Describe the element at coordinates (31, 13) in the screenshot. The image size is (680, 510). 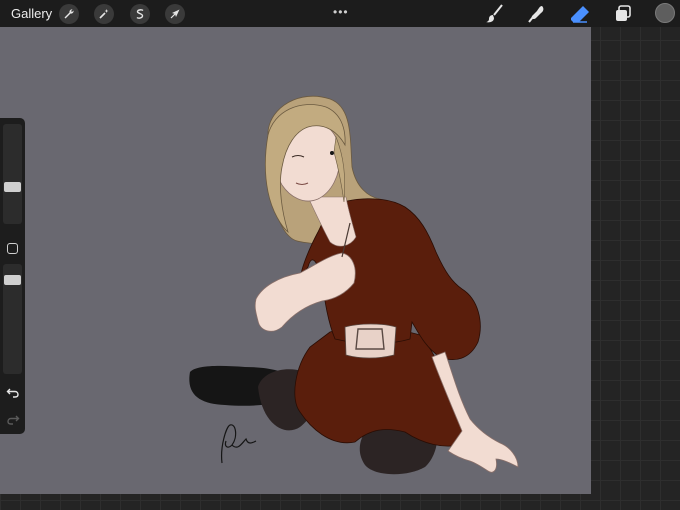
I see `gallery-button: Gallery` at that location.